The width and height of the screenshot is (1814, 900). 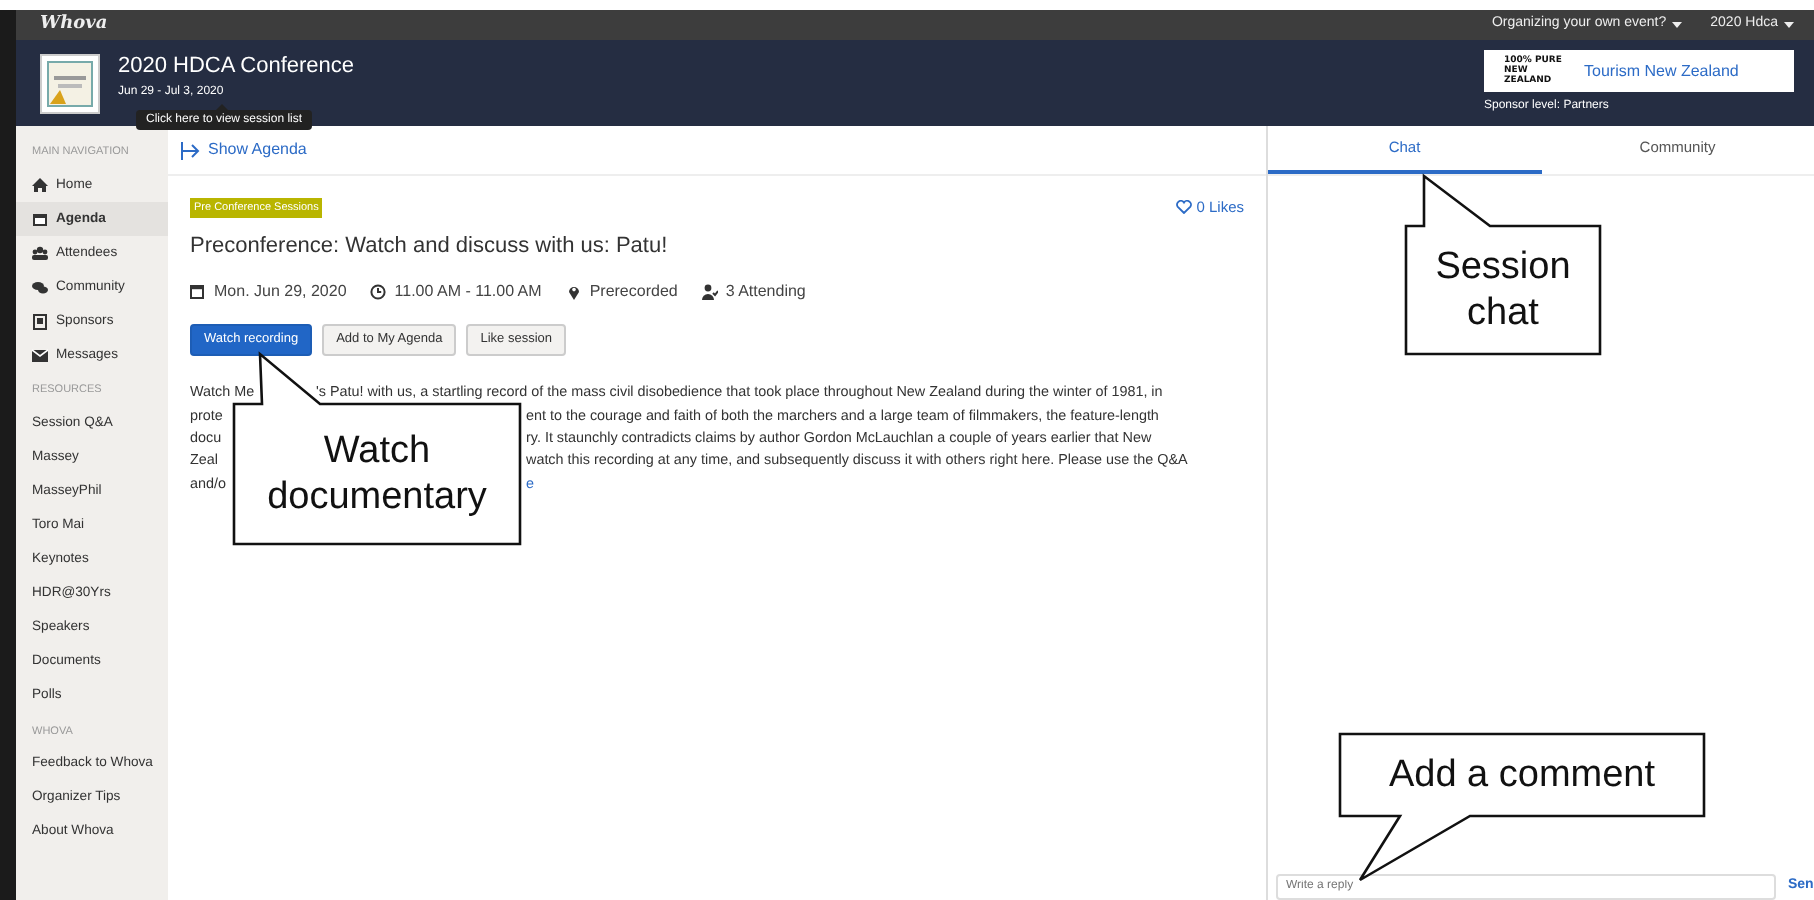 I want to click on home-icon, so click(x=40, y=185).